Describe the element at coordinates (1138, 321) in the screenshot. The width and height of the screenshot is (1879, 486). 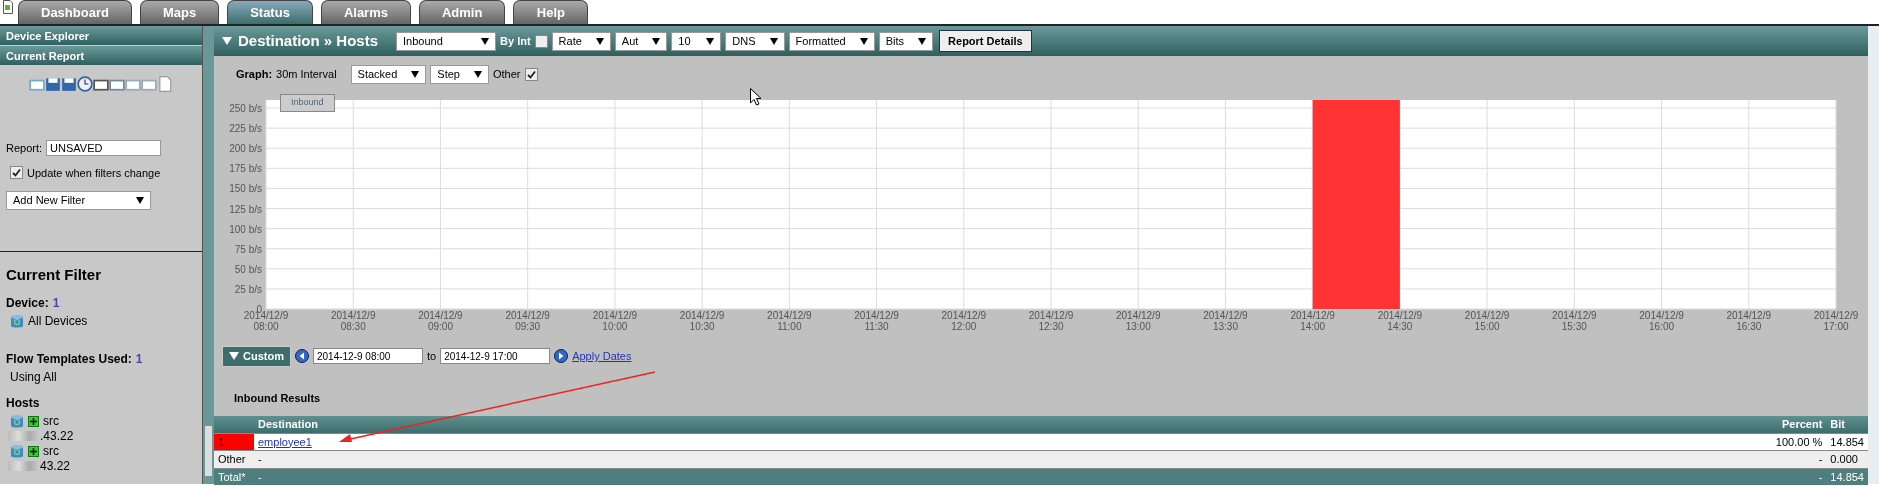
I see `axis-label: 2014/12/9 13:00` at that location.